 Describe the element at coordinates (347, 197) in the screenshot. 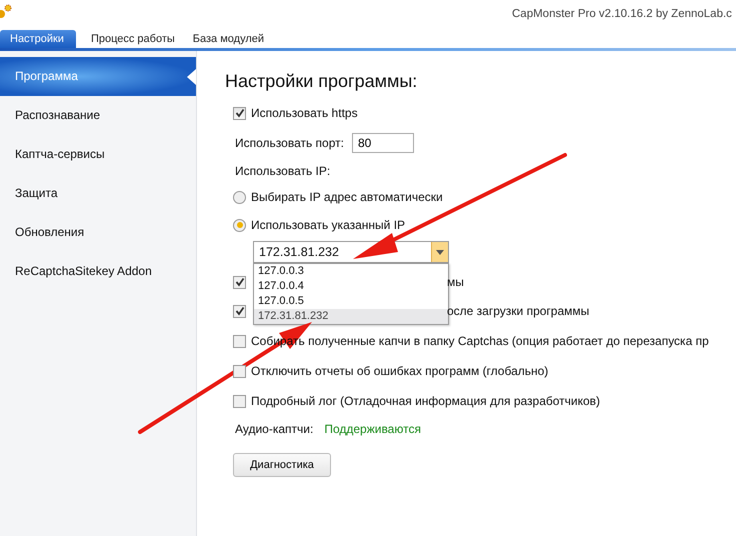

I see `radio-label: Выбирать IP адрес автоматически` at that location.